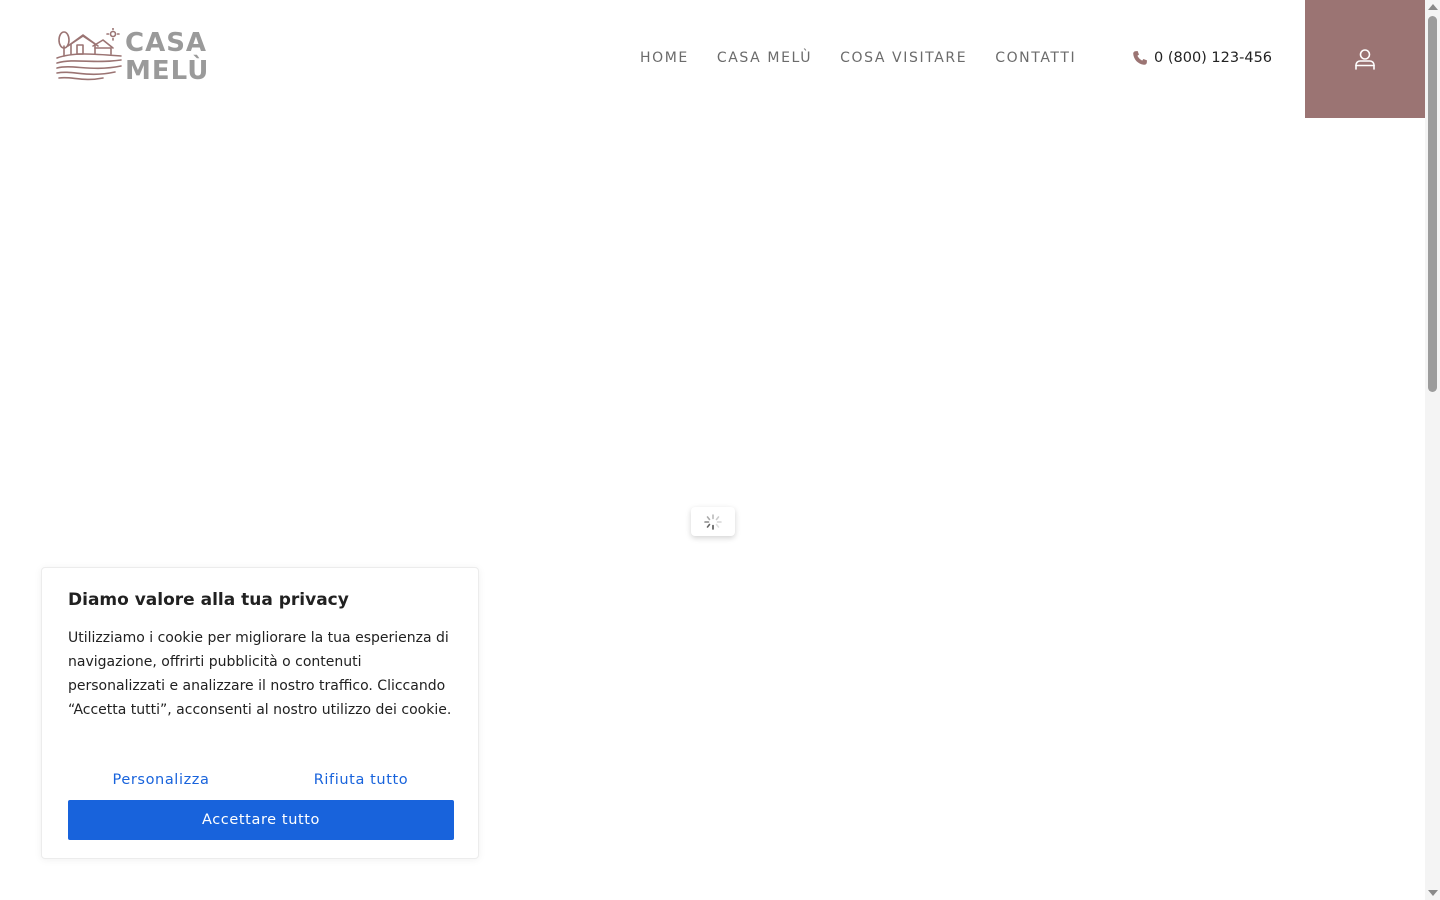 This screenshot has width=1440, height=900. Describe the element at coordinates (166, 43) in the screenshot. I see `logo-text-line1: CASA` at that location.